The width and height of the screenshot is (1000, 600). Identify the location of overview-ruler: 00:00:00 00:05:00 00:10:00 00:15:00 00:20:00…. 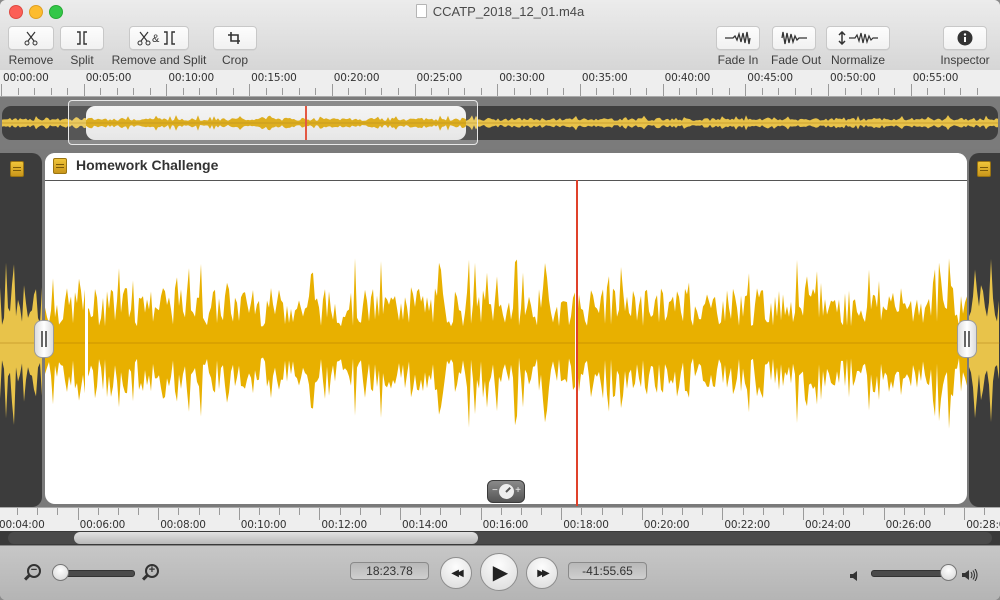
(500, 83).